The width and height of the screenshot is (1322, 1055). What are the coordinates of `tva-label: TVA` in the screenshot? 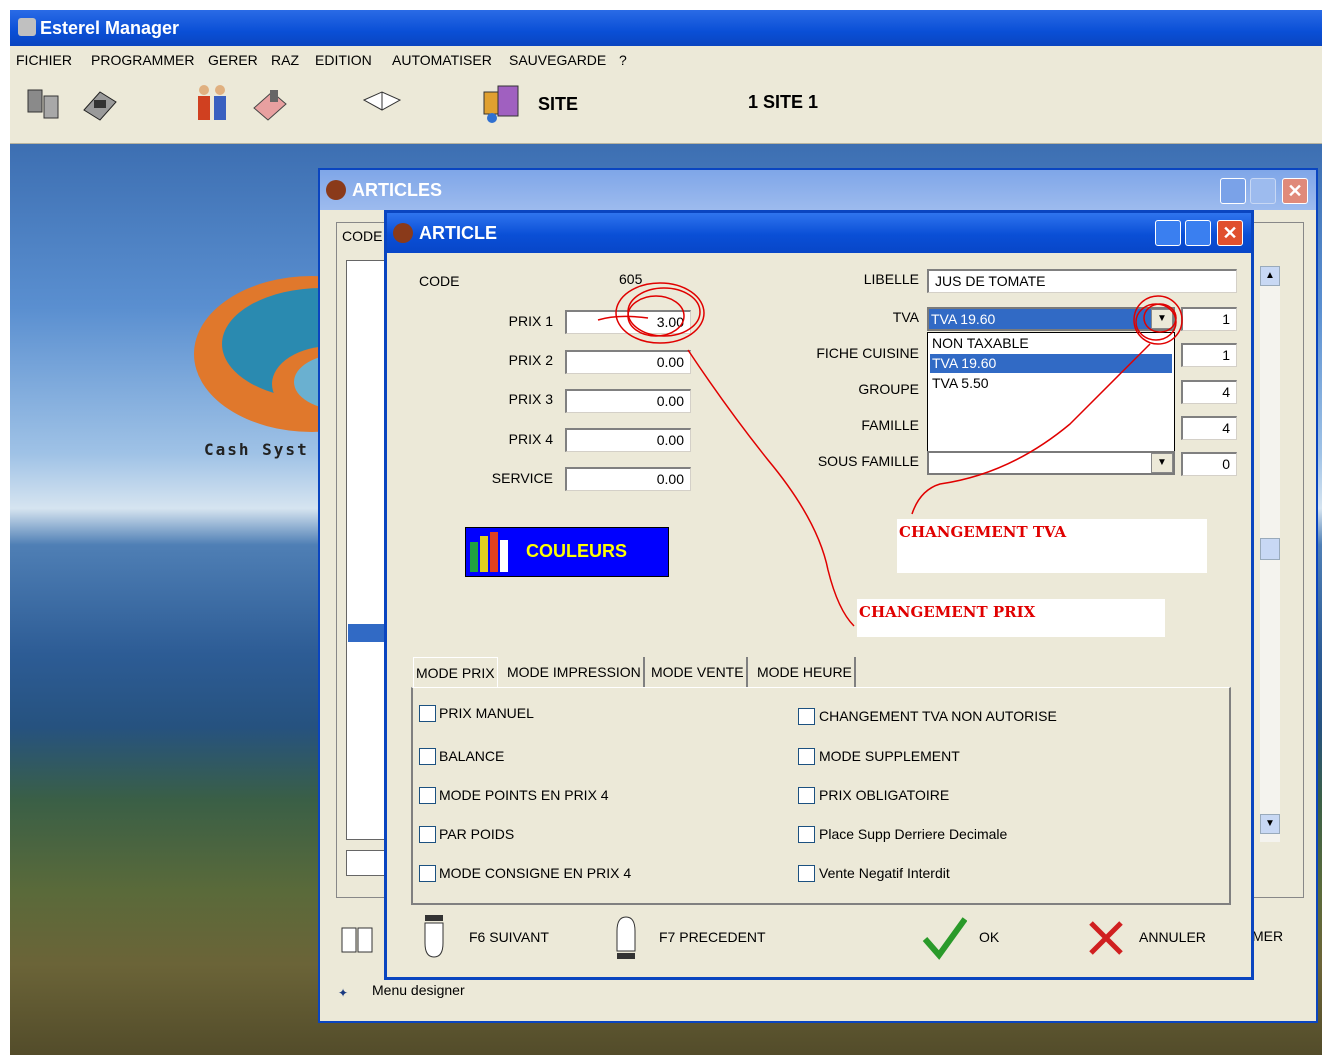 It's located at (905, 317).